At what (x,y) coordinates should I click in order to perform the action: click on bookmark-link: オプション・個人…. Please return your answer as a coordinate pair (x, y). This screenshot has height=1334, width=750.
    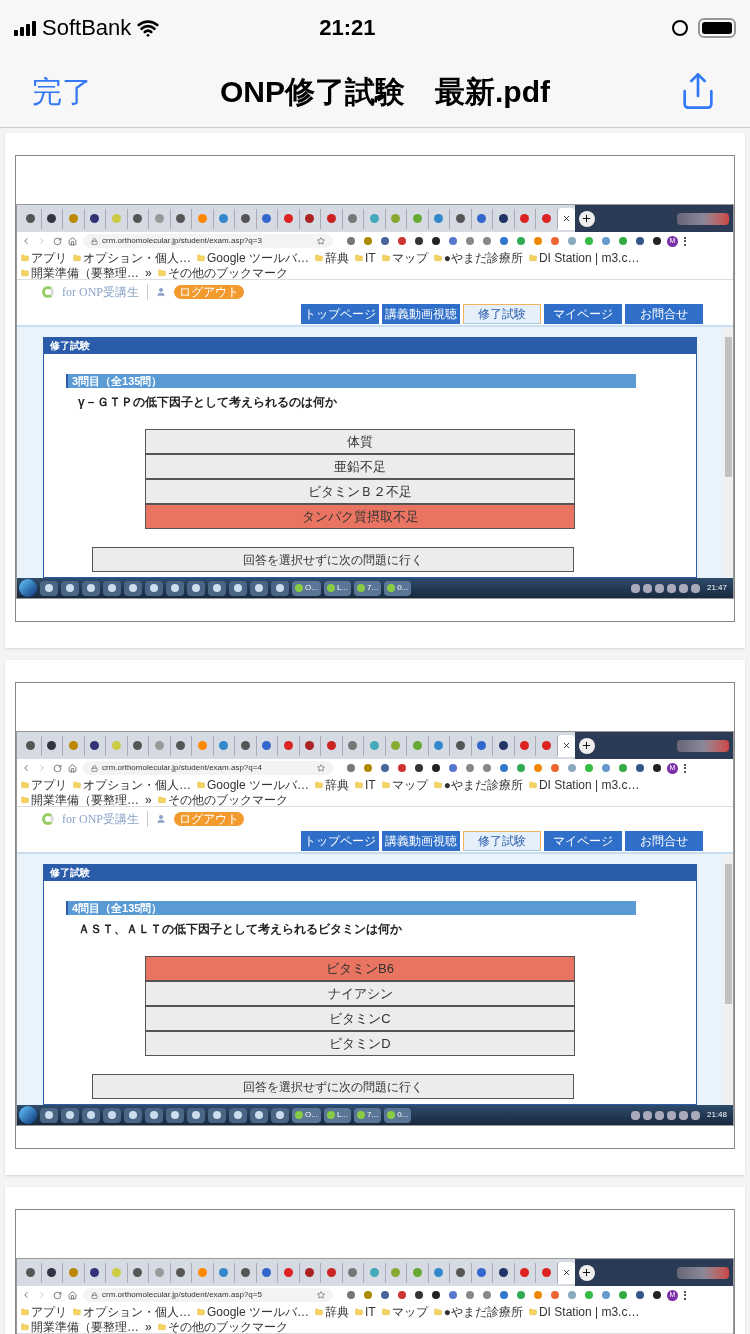
    Looking at the image, I should click on (137, 257).